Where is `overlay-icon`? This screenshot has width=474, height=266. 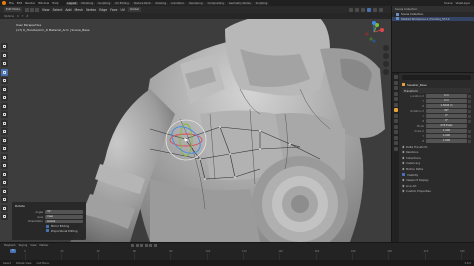 overlay-icon is located at coordinates (351, 9).